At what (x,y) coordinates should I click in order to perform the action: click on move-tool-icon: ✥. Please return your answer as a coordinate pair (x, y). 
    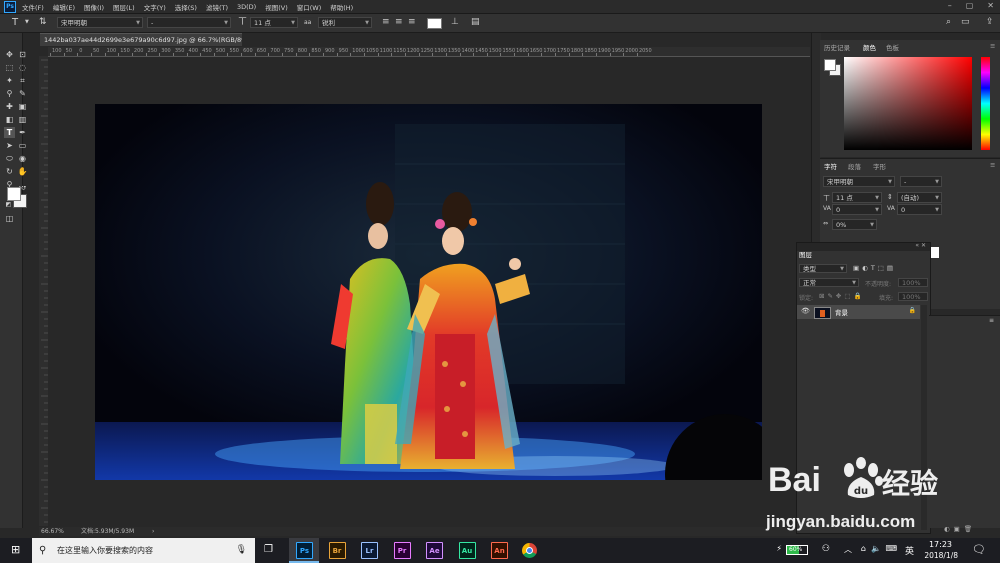
    Looking at the image, I should click on (9, 54).